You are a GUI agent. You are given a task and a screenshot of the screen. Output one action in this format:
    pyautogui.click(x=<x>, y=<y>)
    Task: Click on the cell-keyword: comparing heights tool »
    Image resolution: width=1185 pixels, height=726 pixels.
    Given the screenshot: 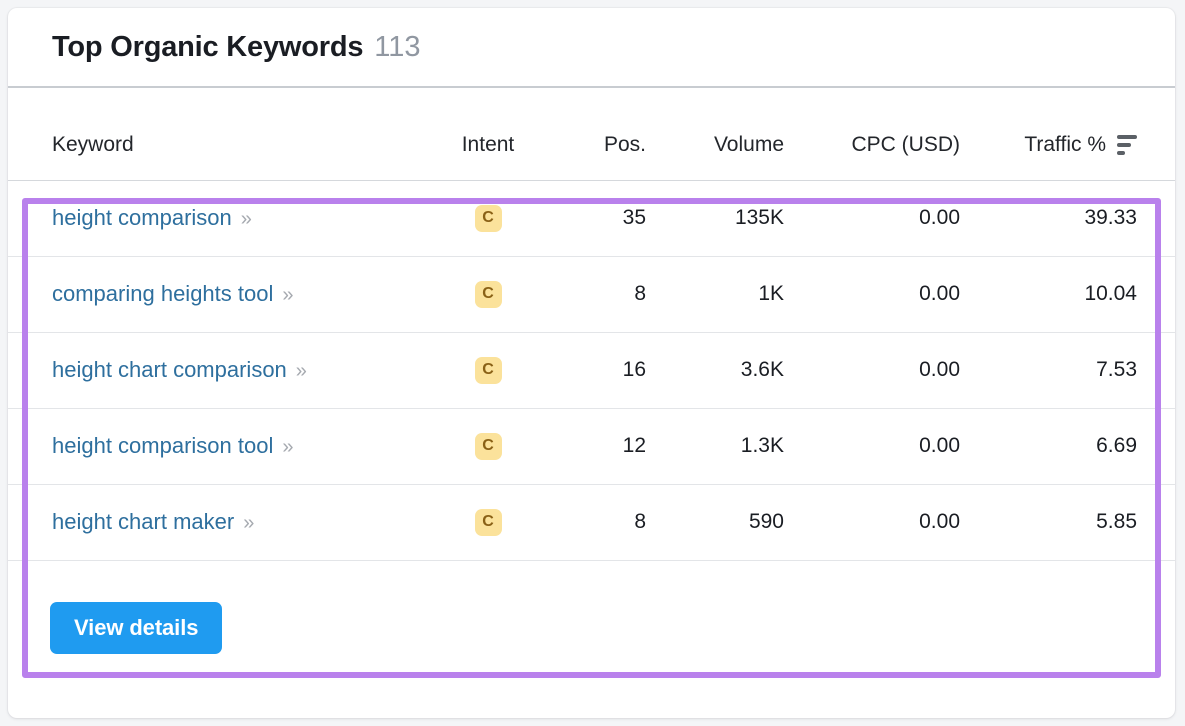 What is the action you would take?
    pyautogui.click(x=218, y=294)
    